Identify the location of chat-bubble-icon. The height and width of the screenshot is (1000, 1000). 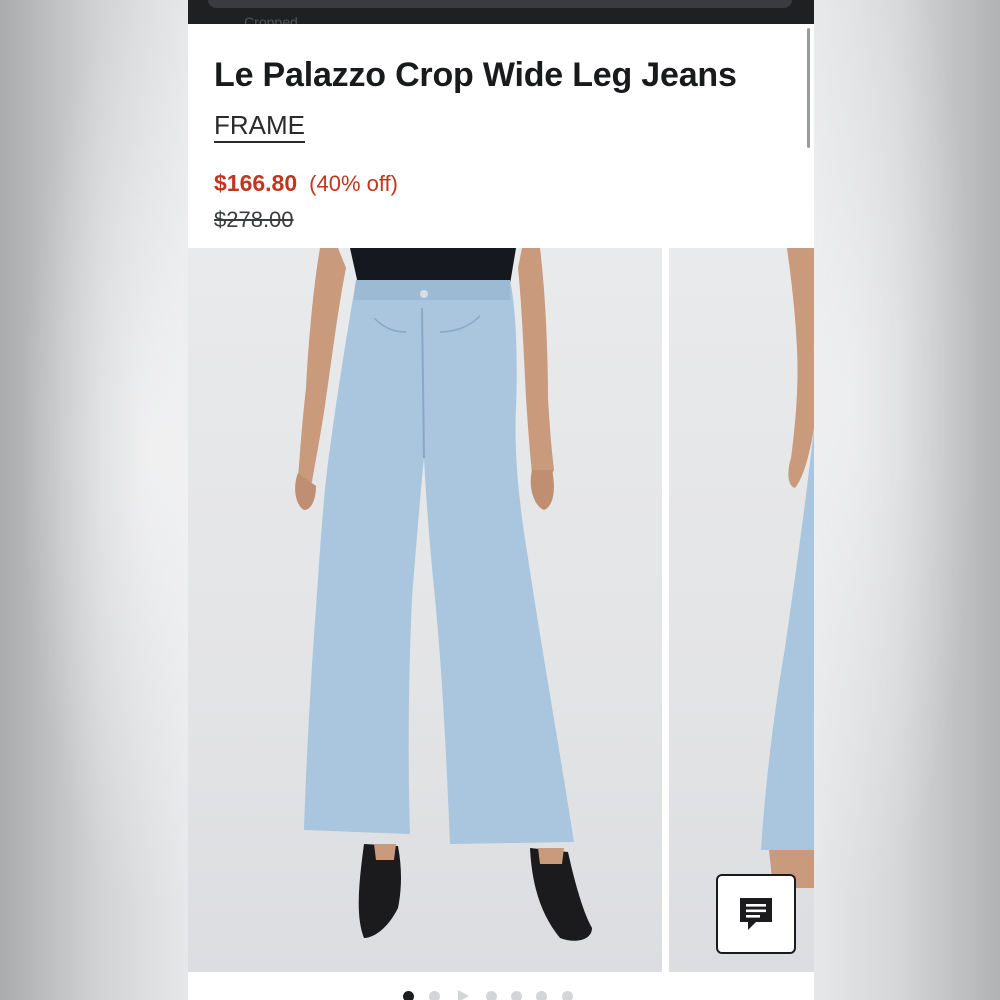
(756, 914).